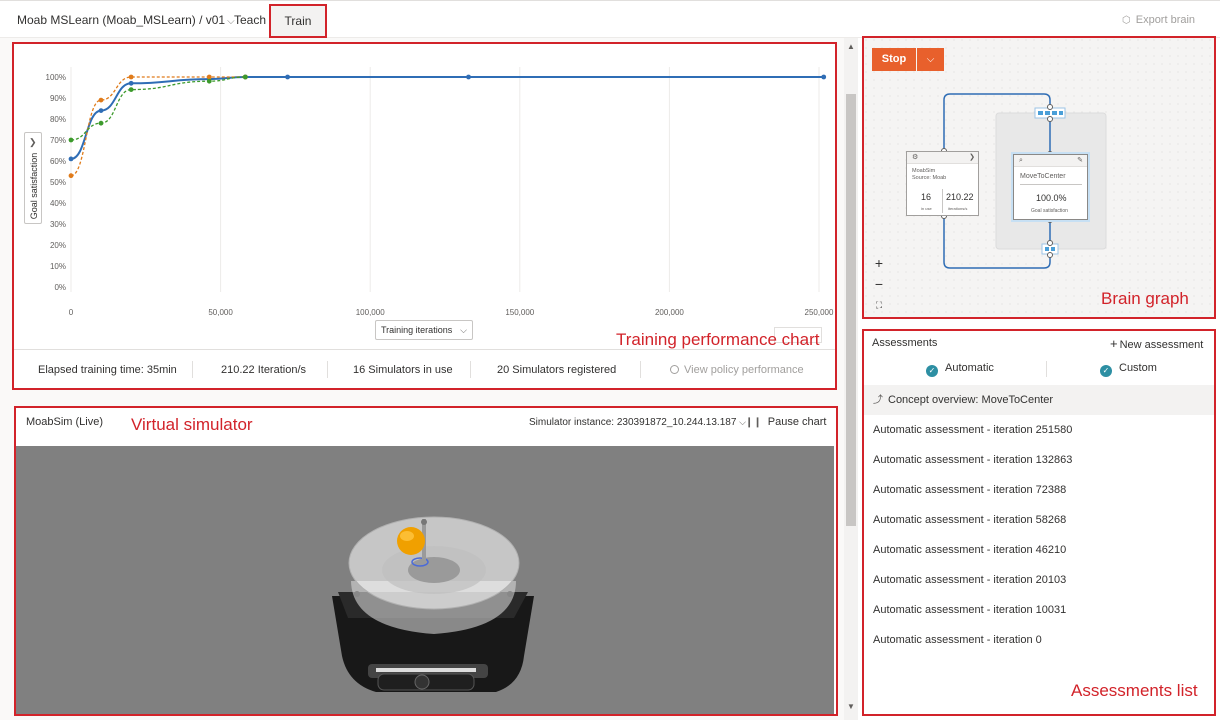 This screenshot has width=1220, height=720. I want to click on scroll-up-icon: ▲, so click(851, 46).